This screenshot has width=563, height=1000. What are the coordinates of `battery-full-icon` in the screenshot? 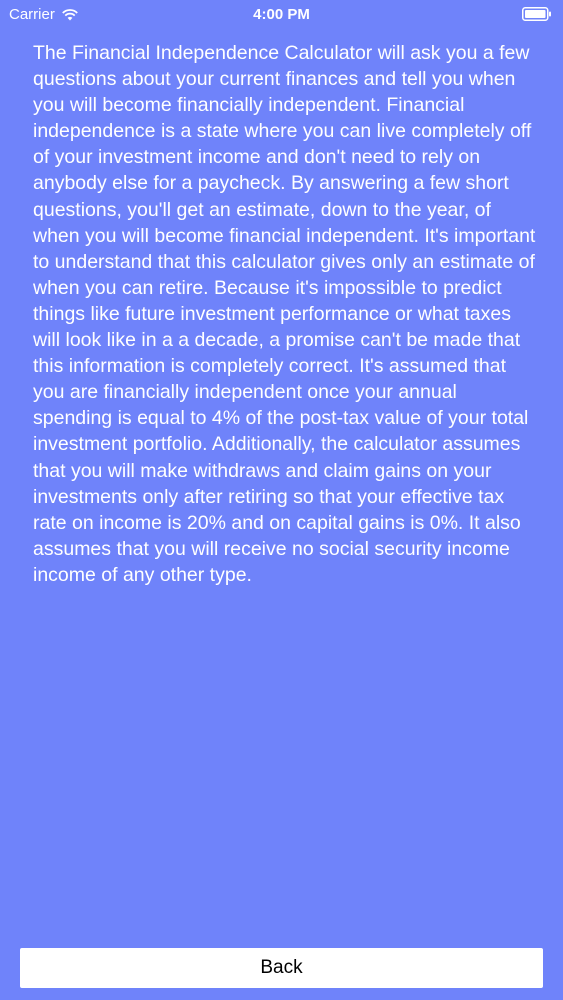 It's located at (536, 14).